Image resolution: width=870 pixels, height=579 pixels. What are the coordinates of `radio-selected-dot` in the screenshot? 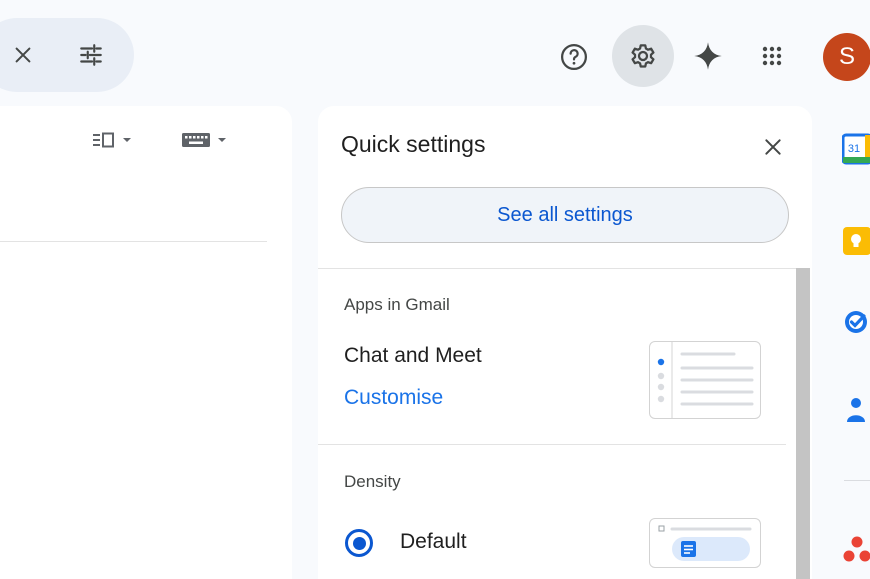 It's located at (359, 543).